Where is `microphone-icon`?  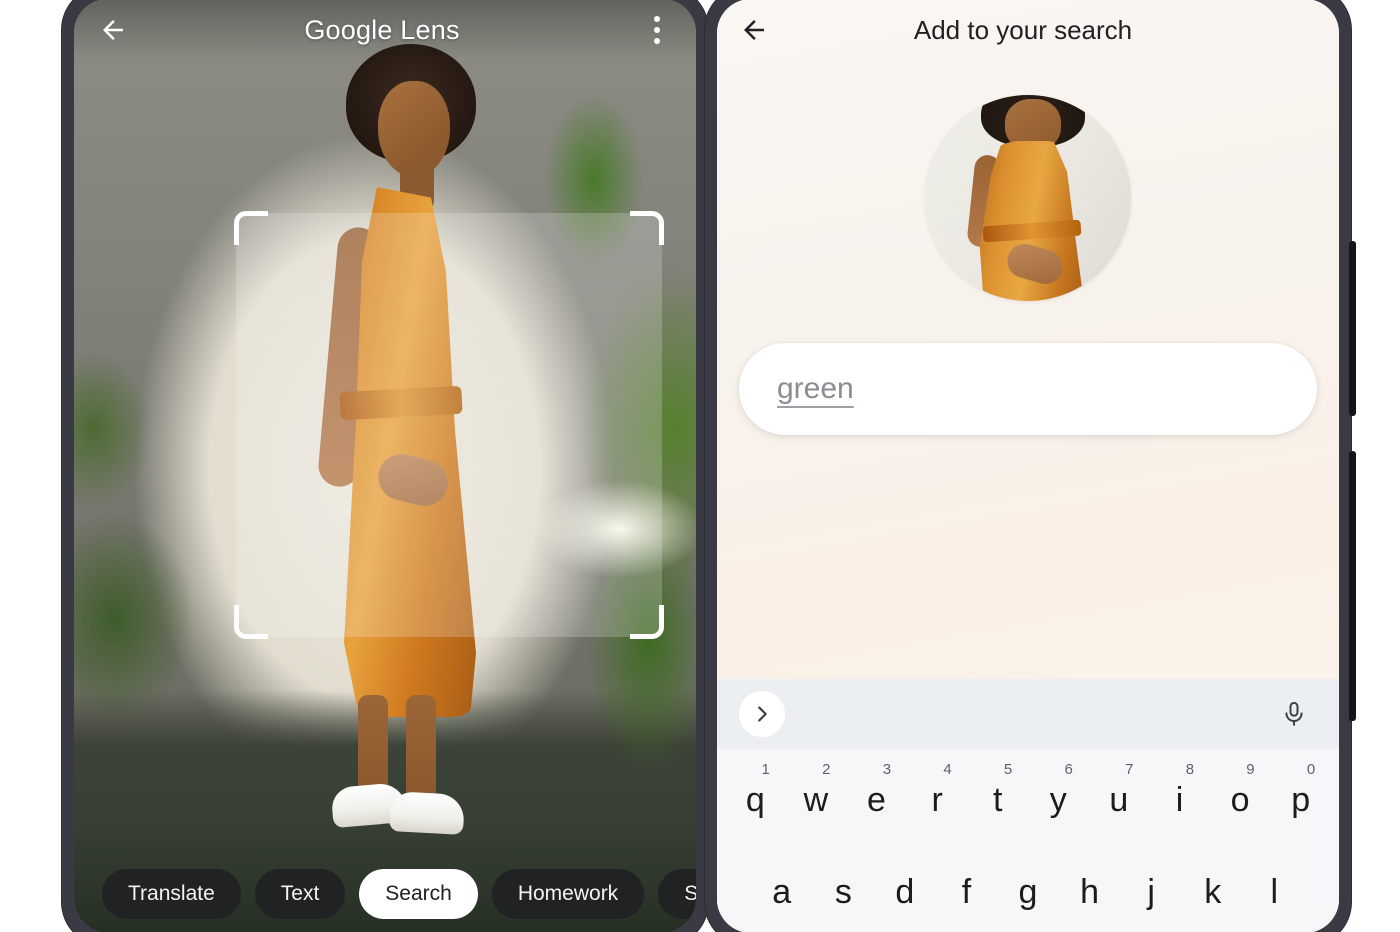
microphone-icon is located at coordinates (1294, 713).